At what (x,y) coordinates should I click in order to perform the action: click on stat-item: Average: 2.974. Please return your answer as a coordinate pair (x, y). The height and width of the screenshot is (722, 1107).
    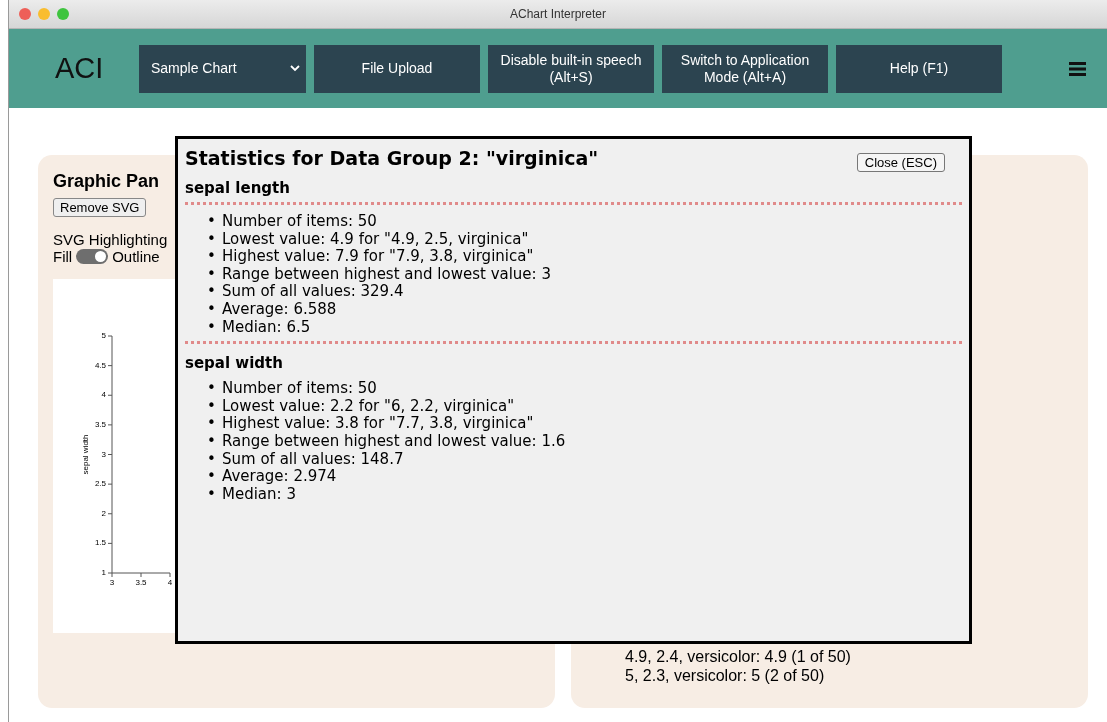
    Looking at the image, I should click on (279, 477).